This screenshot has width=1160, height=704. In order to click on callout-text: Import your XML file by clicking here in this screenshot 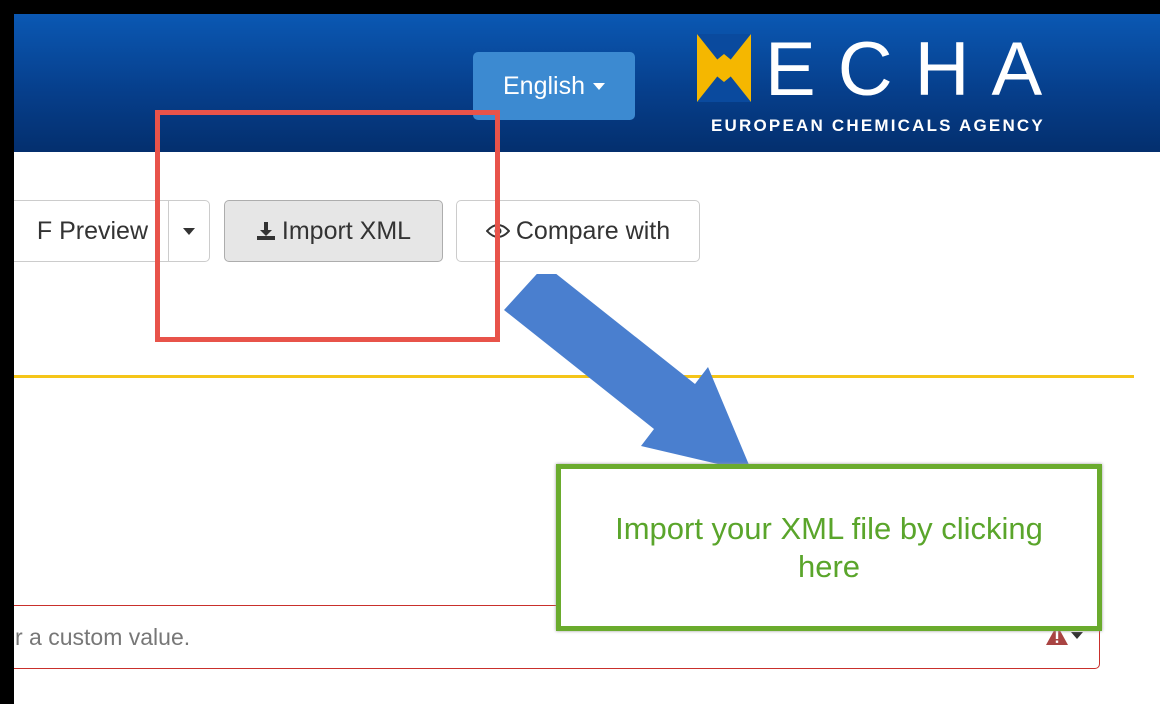, I will do `click(829, 547)`.